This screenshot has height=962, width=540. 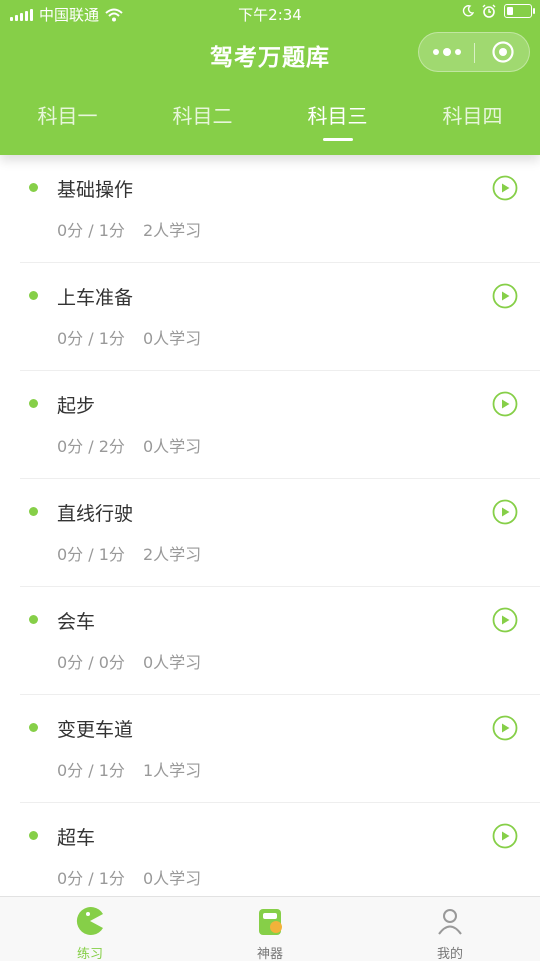 What do you see at coordinates (89, 921) in the screenshot?
I see `pacman-icon` at bounding box center [89, 921].